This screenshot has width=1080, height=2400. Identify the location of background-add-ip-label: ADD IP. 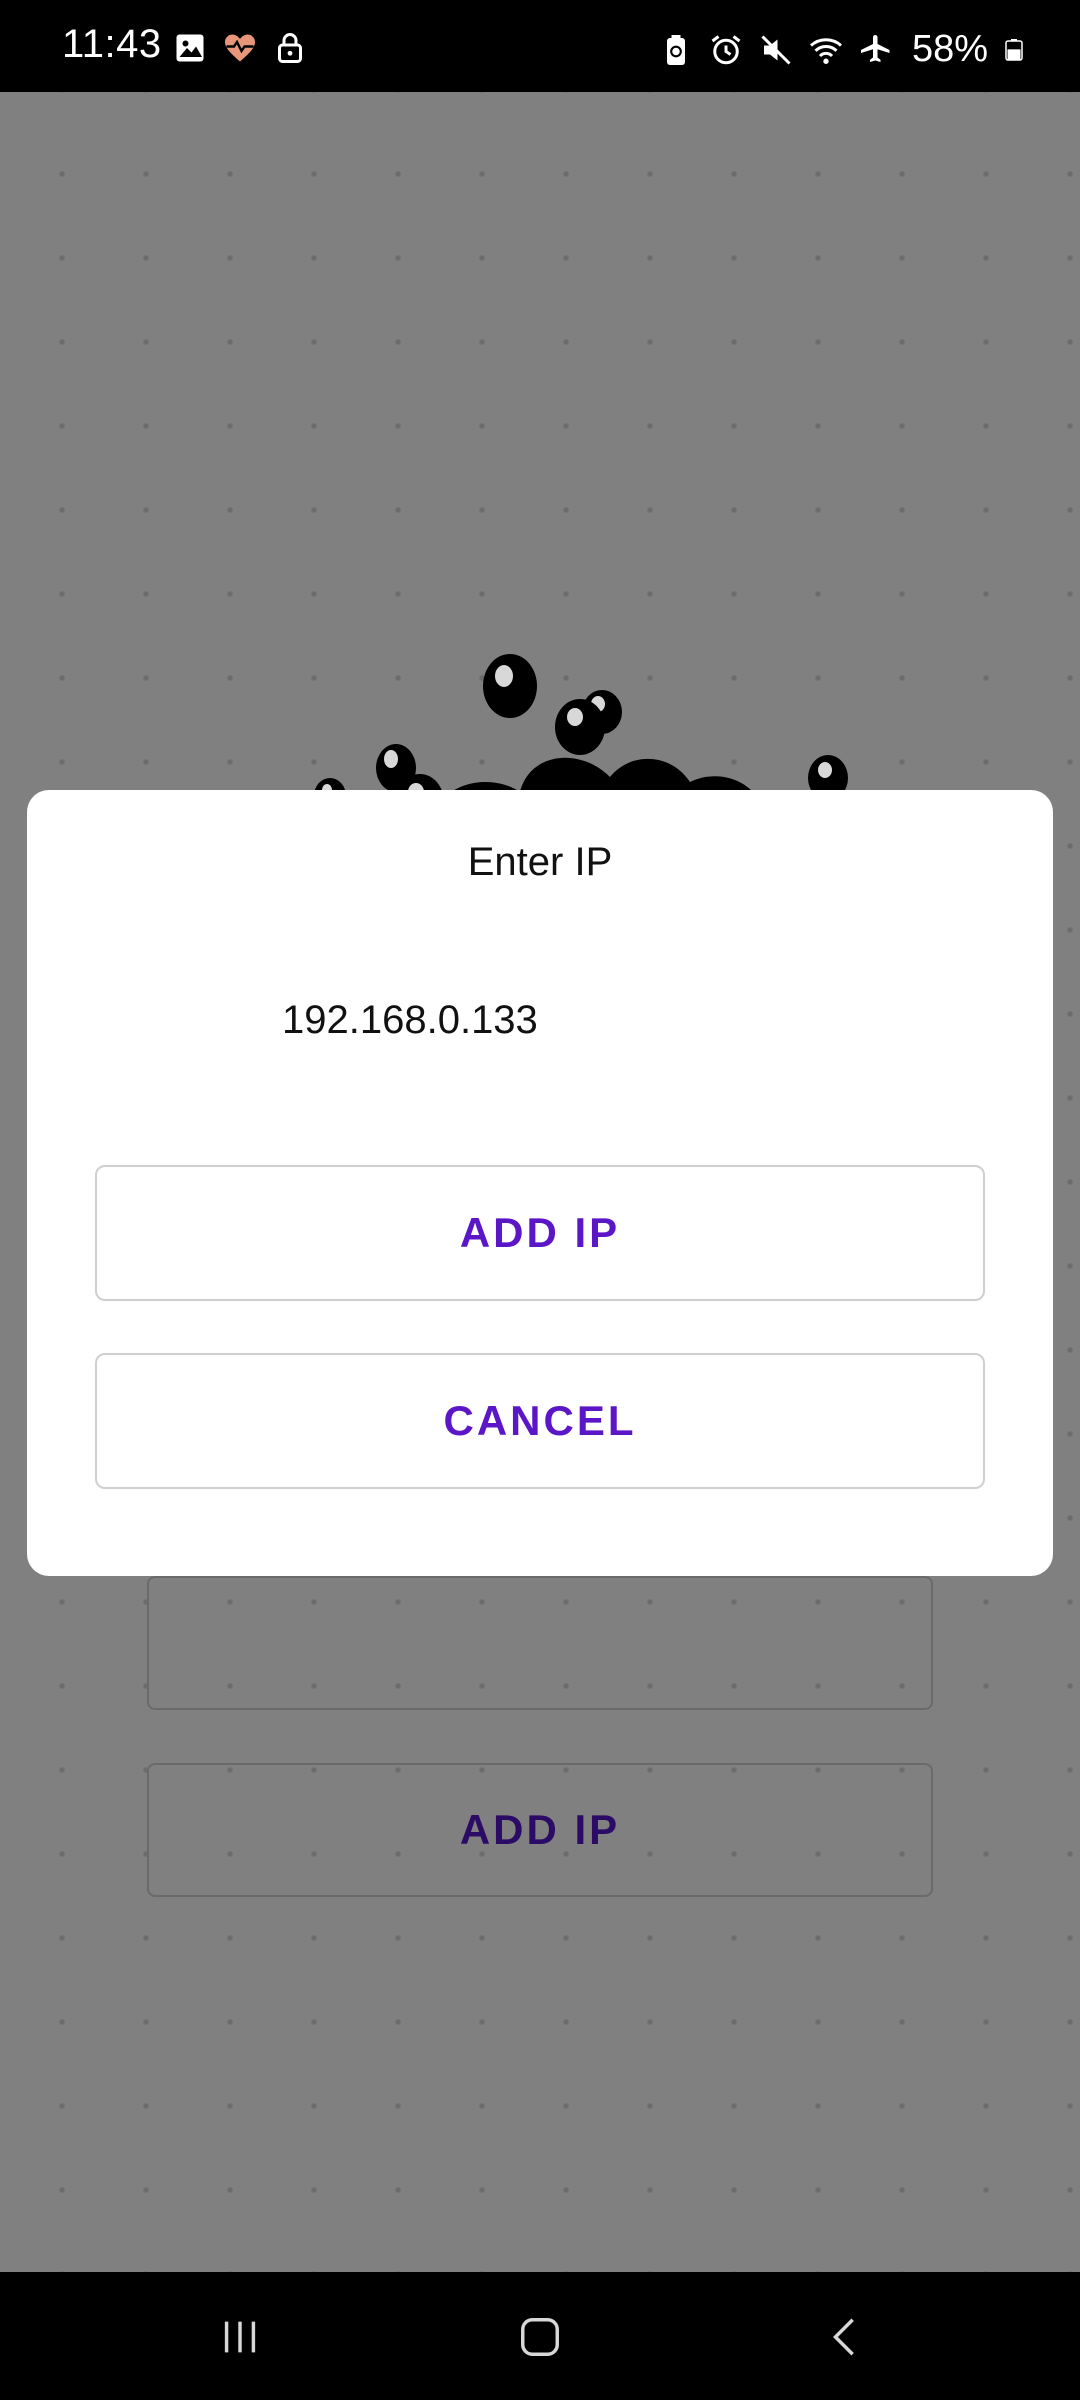
(540, 1829).